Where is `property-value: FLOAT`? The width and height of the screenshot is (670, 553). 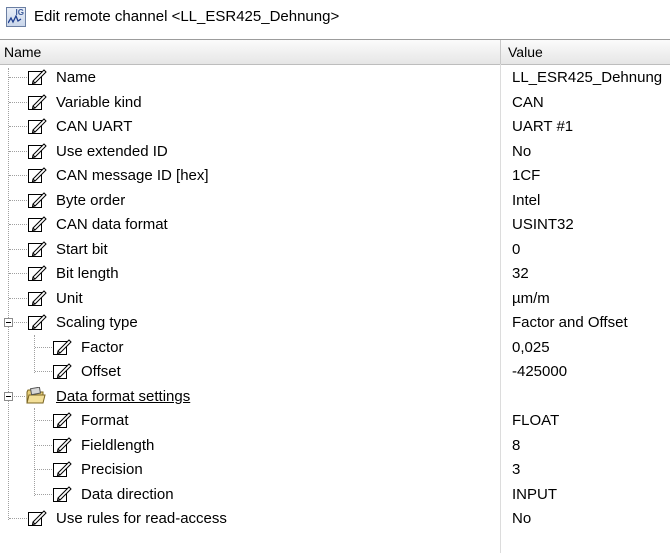 property-value: FLOAT is located at coordinates (535, 420).